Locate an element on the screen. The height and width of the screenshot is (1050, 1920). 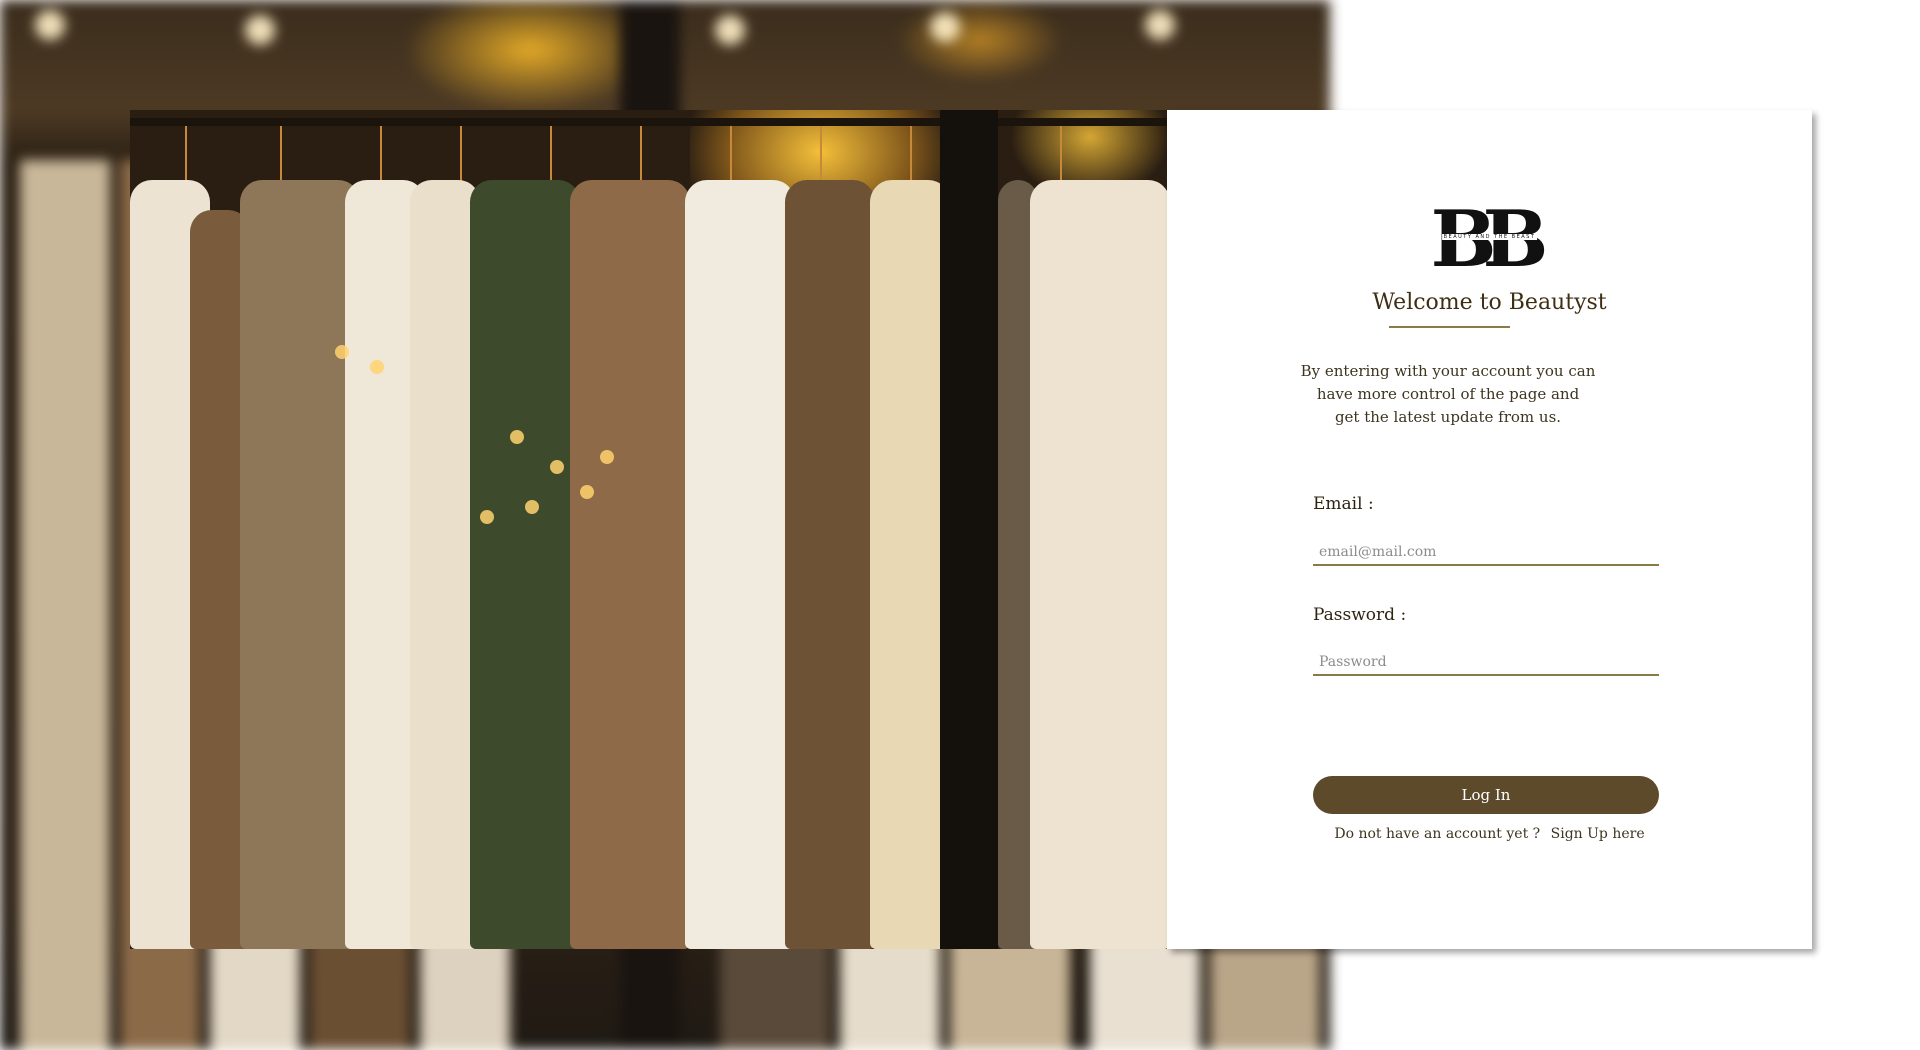
email-field is located at coordinates (1486, 553).